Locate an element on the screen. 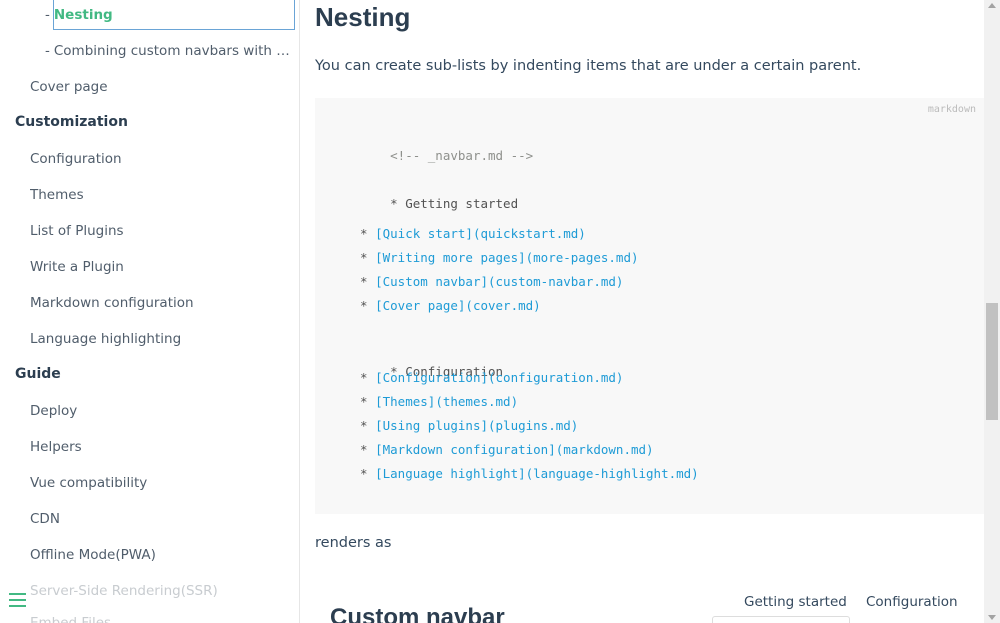 The width and height of the screenshot is (1000, 623). code-link: [Configuration](configuration.md) is located at coordinates (499, 377).